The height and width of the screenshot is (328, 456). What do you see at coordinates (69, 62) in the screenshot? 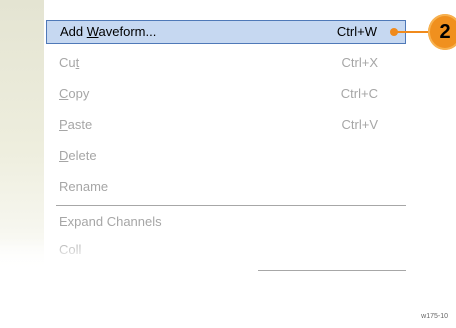
I see `menu-item-label: Cut` at bounding box center [69, 62].